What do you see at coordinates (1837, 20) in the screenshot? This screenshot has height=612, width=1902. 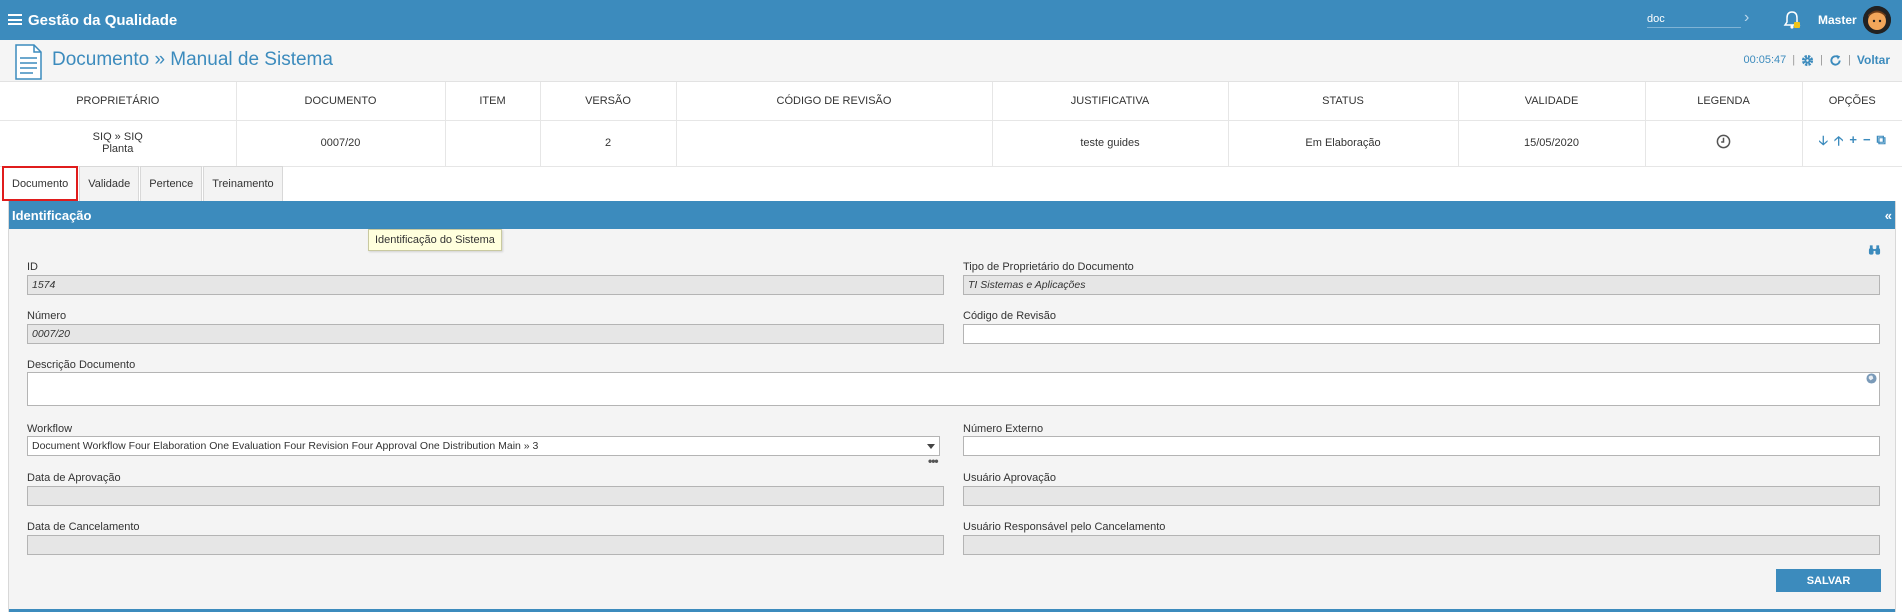 I see `user-name: Master` at bounding box center [1837, 20].